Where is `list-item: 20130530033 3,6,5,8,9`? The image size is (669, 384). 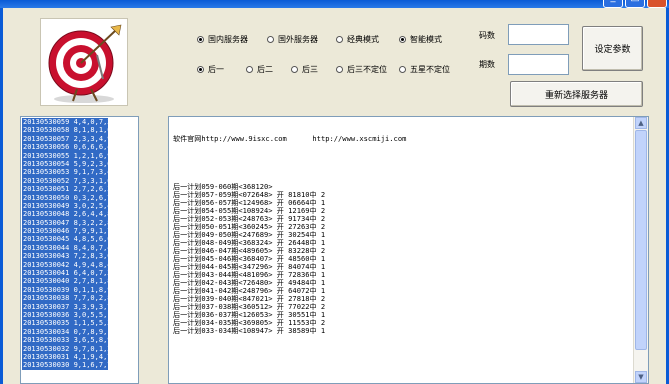
list-item: 20130530033 3,6,5,8,9 is located at coordinates (65, 340).